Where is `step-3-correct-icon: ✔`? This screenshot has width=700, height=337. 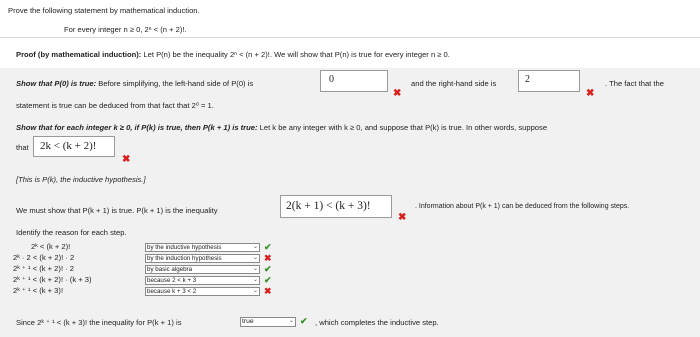
step-3-correct-icon: ✔ is located at coordinates (268, 269).